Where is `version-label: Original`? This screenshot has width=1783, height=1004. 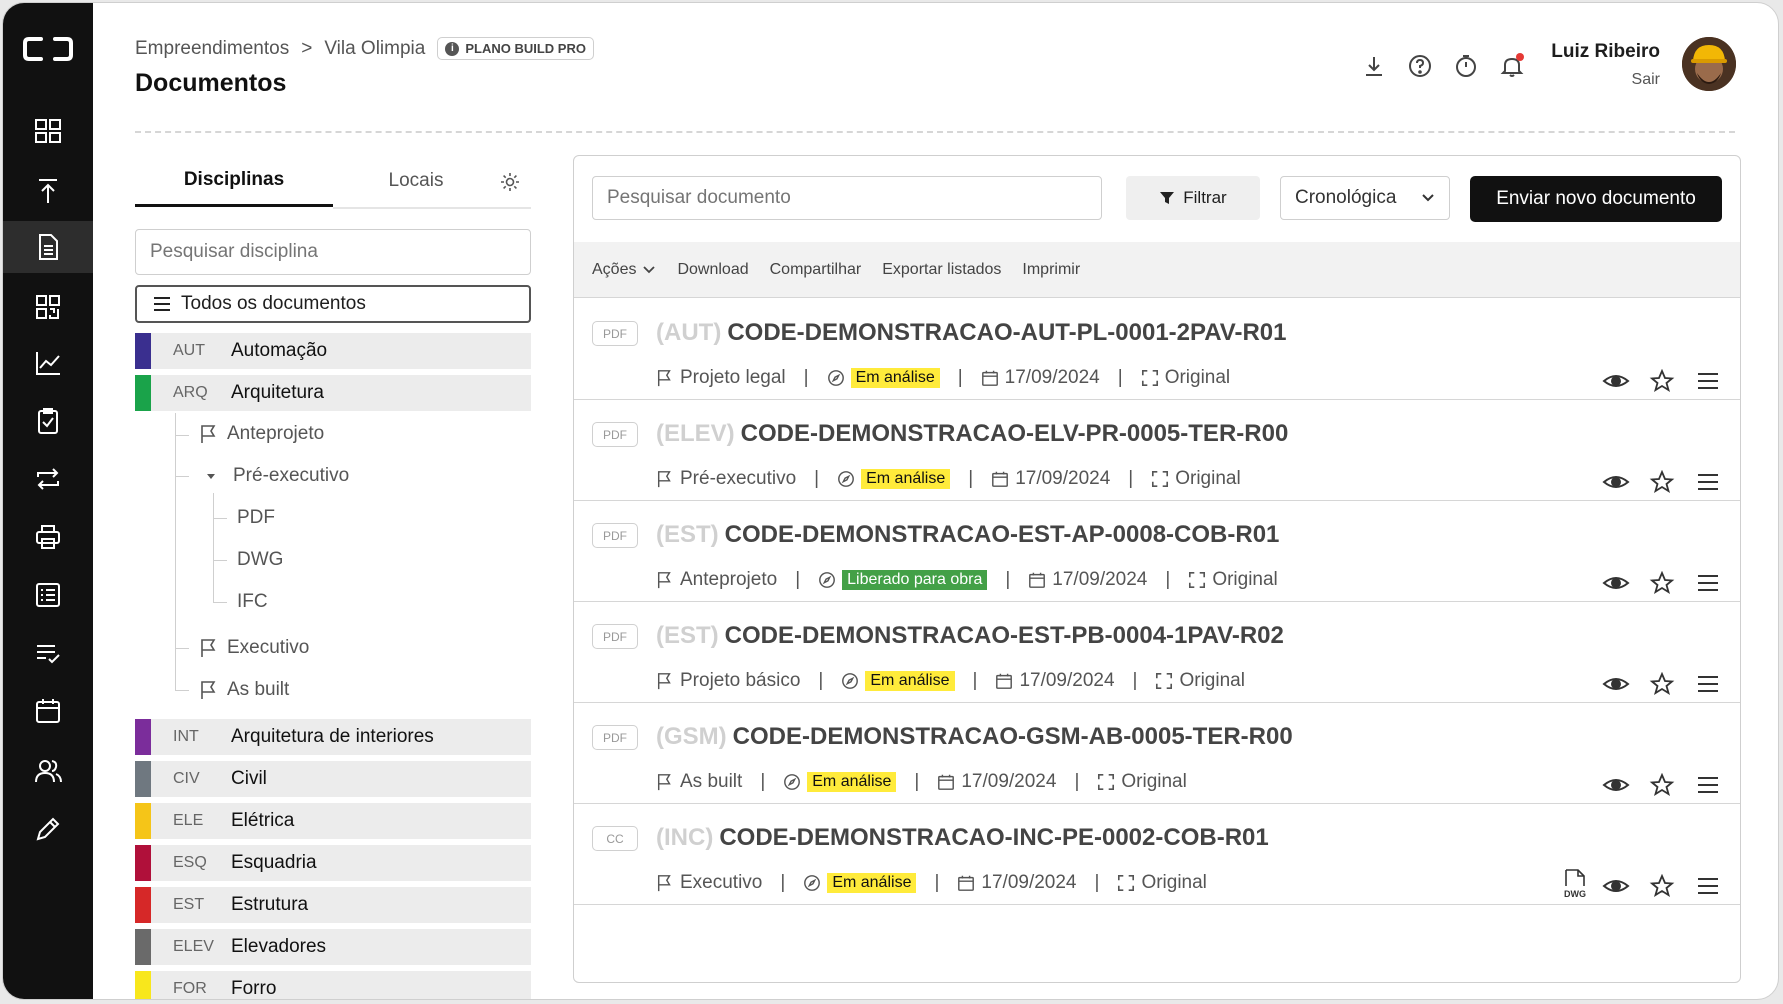
version-label: Original is located at coordinates (1154, 781).